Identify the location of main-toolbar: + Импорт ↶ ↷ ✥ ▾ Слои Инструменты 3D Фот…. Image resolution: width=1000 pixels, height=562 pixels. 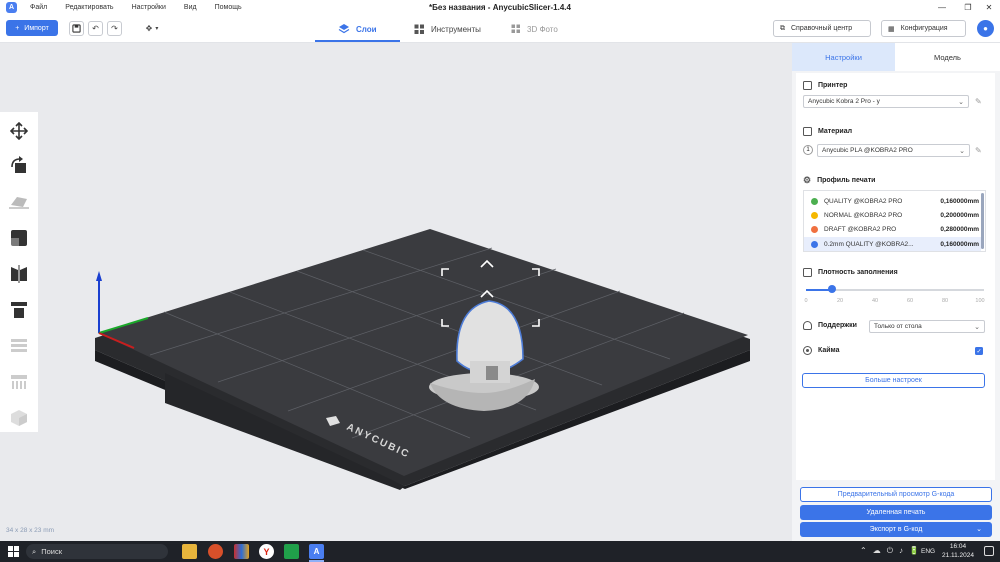
(500, 29).